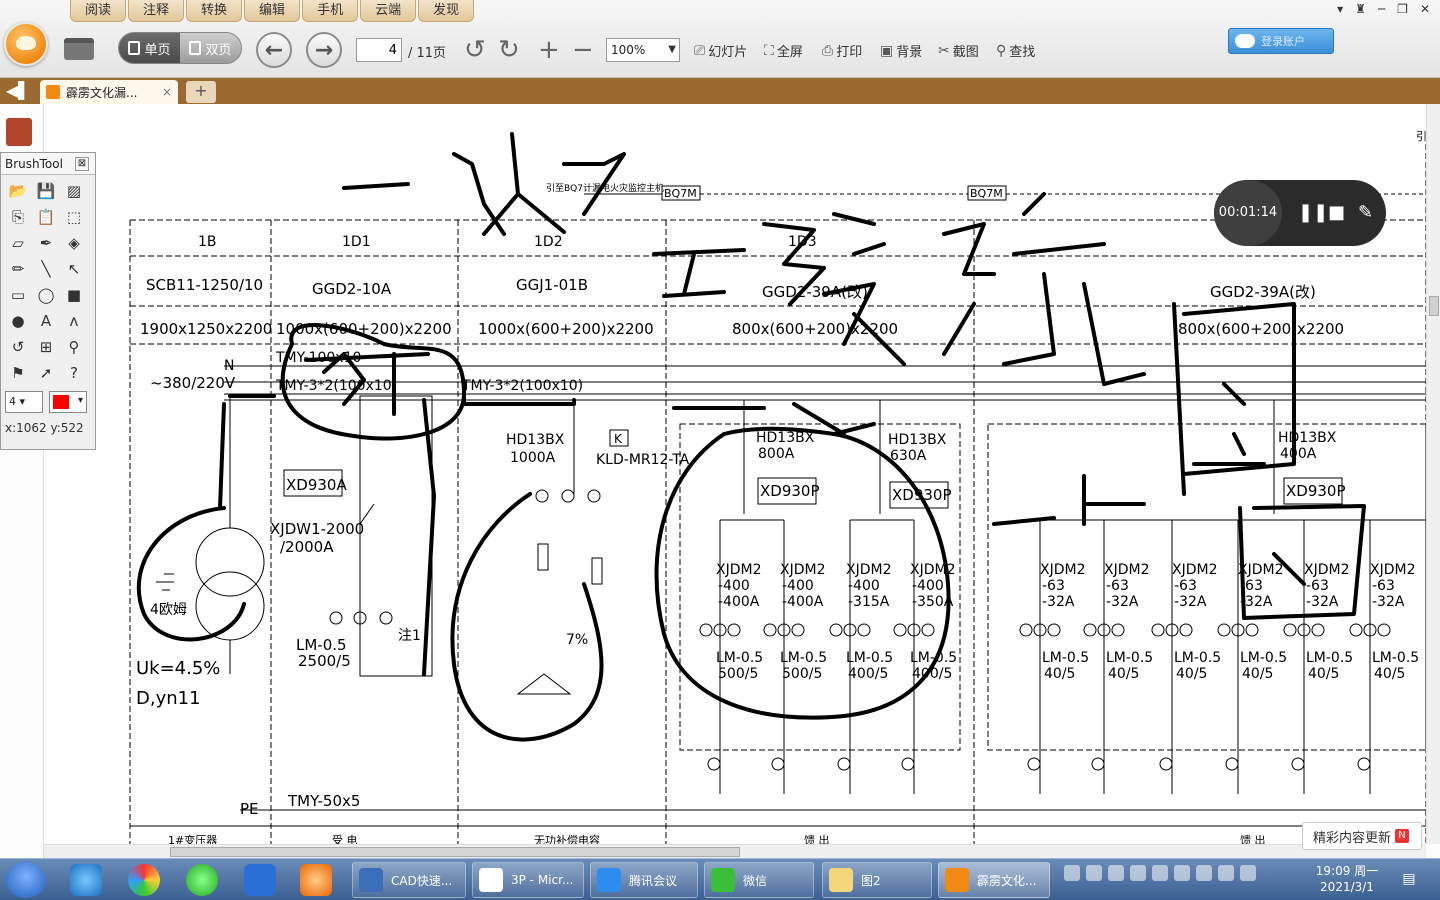 The image size is (1440, 900). Describe the element at coordinates (149, 48) in the screenshot. I see `single-page-button: 单页` at that location.